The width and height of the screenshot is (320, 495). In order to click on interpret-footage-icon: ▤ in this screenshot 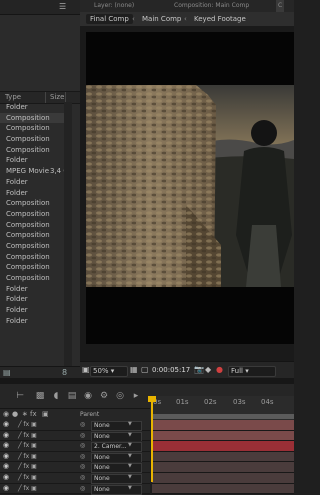, I will do `click(7, 372)`.